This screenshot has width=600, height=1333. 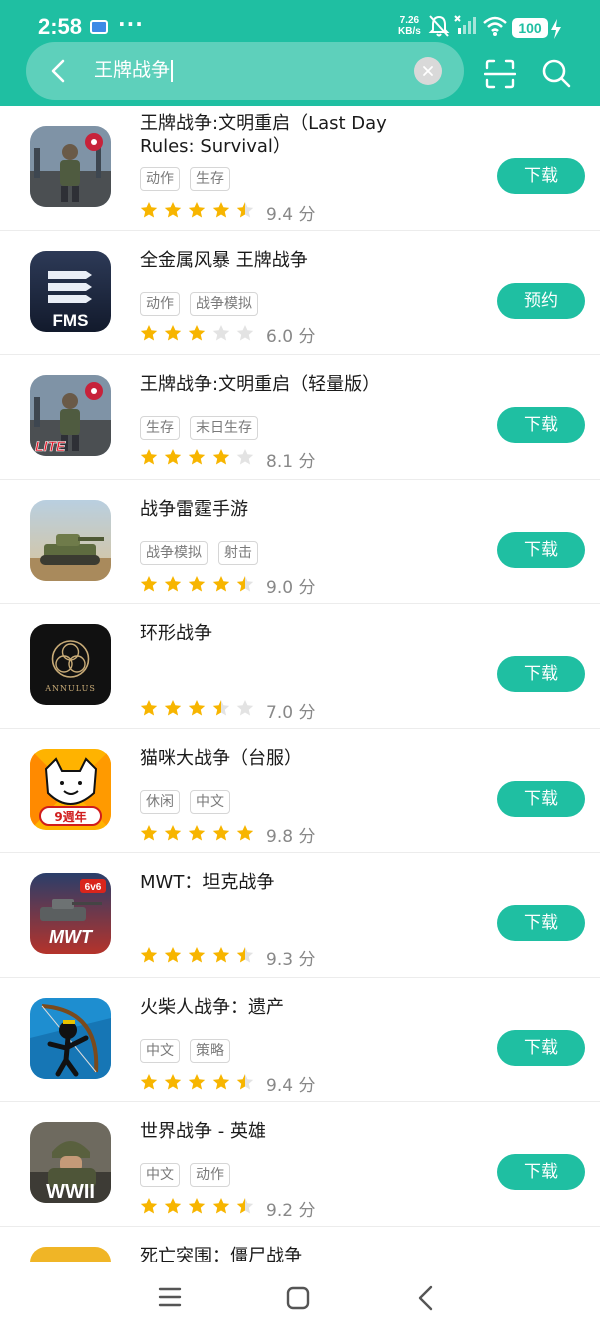 What do you see at coordinates (170, 1297) in the screenshot?
I see `menu-icon` at bounding box center [170, 1297].